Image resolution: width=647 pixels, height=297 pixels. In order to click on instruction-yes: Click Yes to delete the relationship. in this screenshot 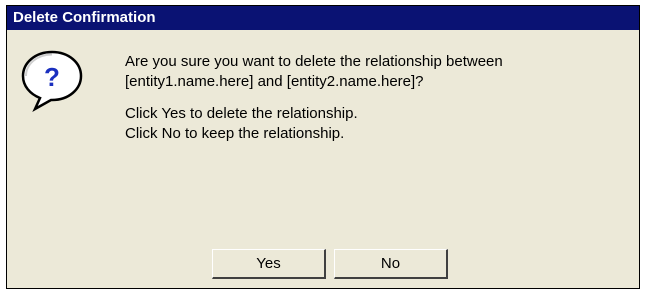, I will do `click(241, 113)`.